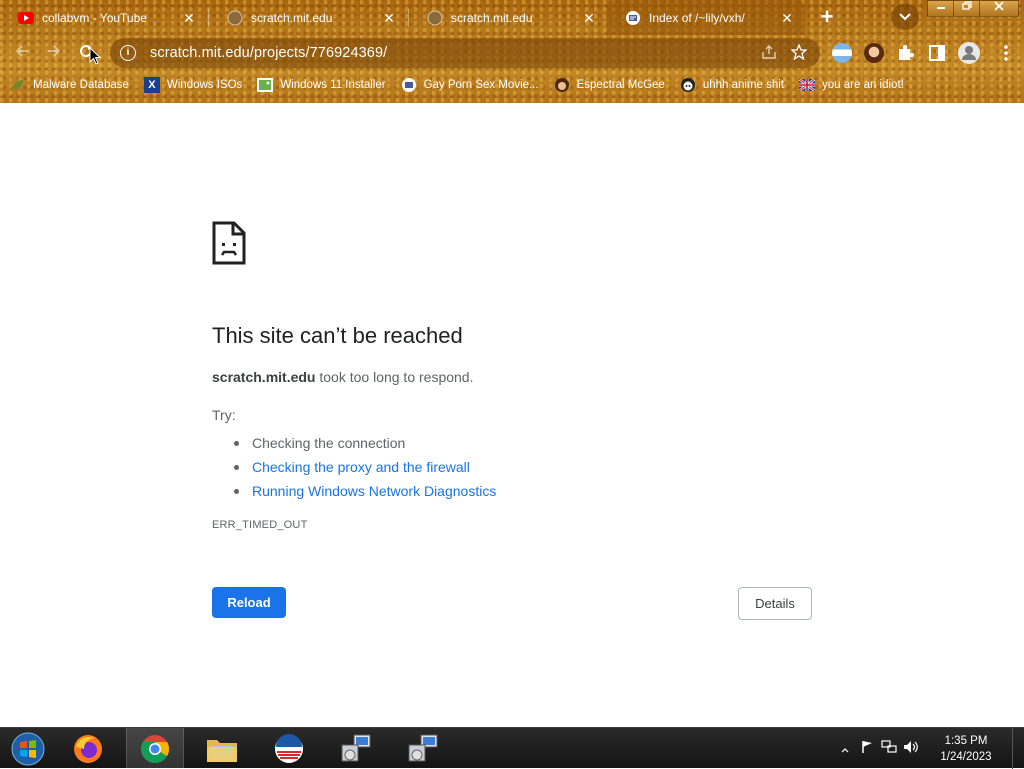 This screenshot has height=769, width=1024. What do you see at coordinates (697, 17) in the screenshot?
I see `tab-title: Index of /~lily/vxh/` at bounding box center [697, 17].